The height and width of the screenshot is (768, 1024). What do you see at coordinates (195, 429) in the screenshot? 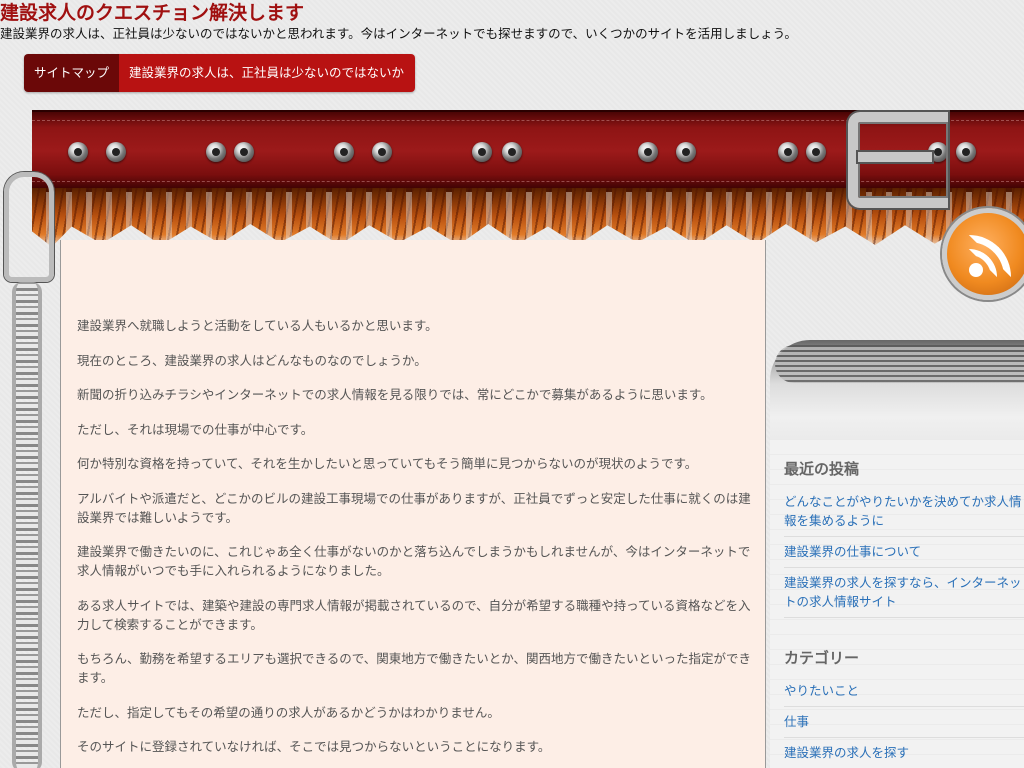
I see `article-paragraph: ただし、それは現場での仕事が中心です。` at bounding box center [195, 429].